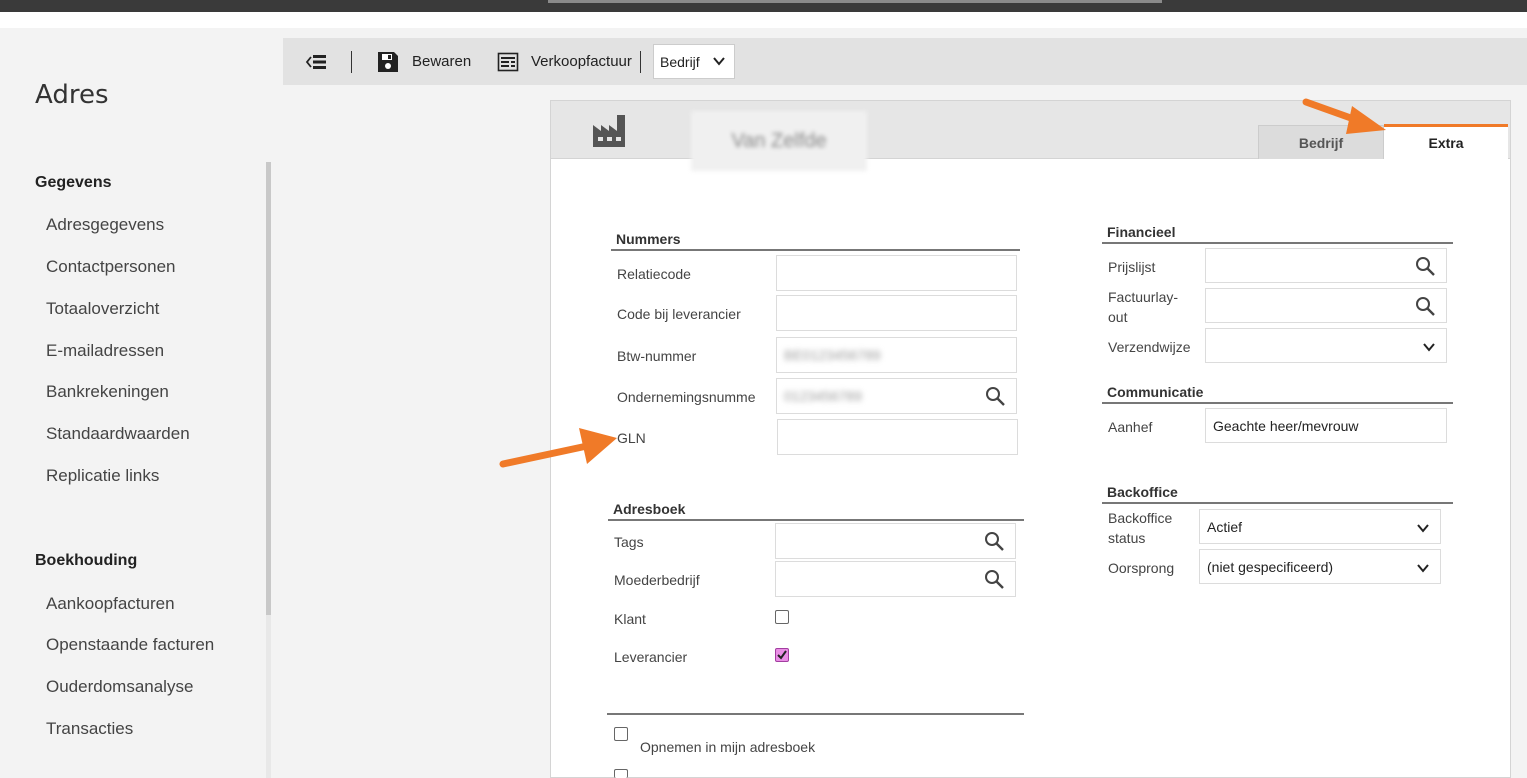  What do you see at coordinates (621, 773) in the screenshot?
I see `extra-checkbox` at bounding box center [621, 773].